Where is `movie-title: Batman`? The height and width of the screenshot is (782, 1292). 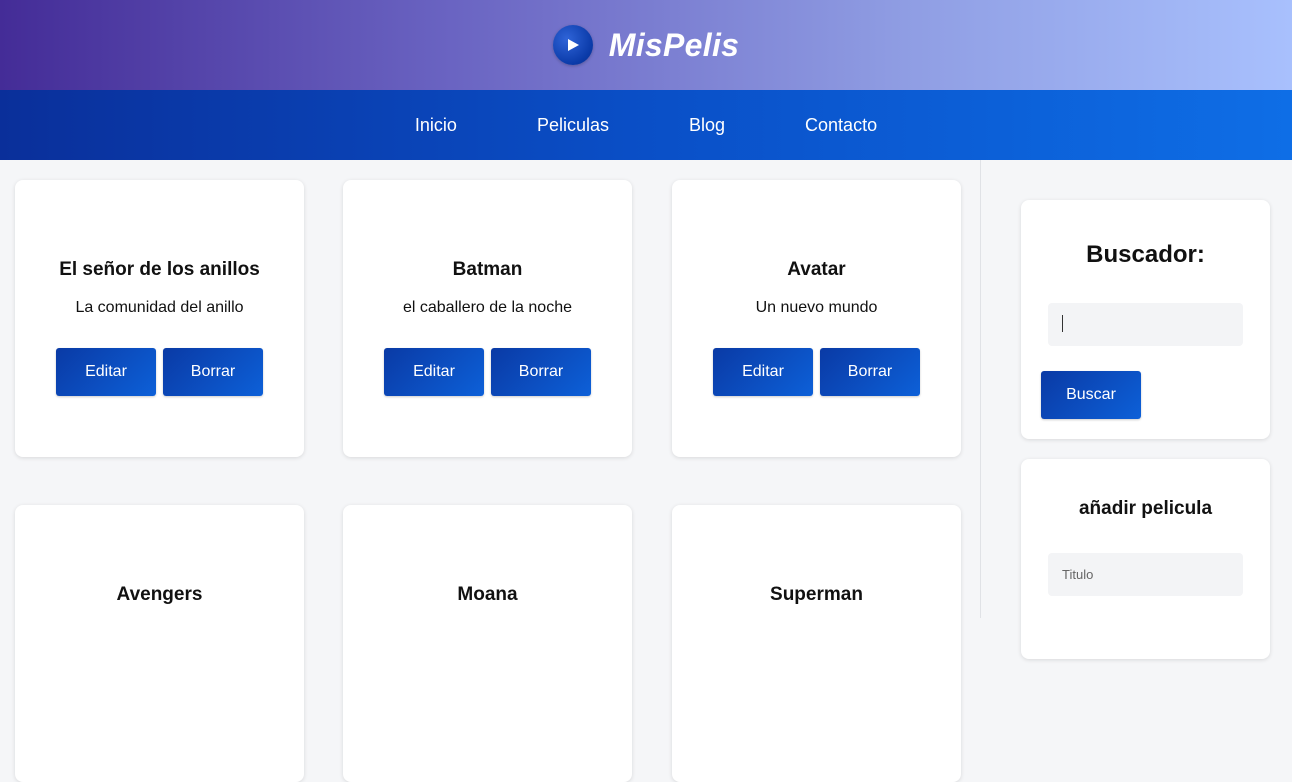
movie-title: Batman is located at coordinates (487, 269).